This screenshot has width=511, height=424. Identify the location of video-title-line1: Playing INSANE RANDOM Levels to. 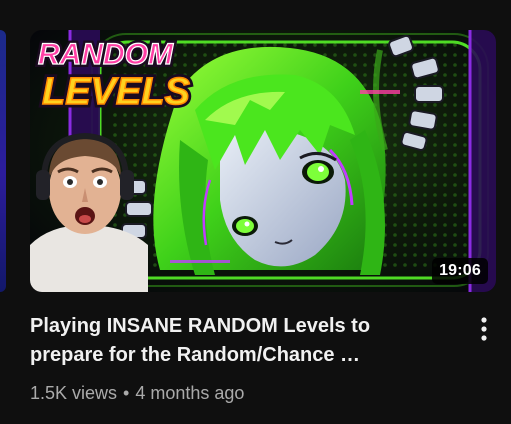
(200, 326).